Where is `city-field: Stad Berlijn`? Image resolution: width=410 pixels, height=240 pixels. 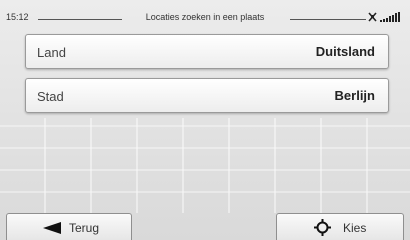 city-field: Stad Berlijn is located at coordinates (207, 95).